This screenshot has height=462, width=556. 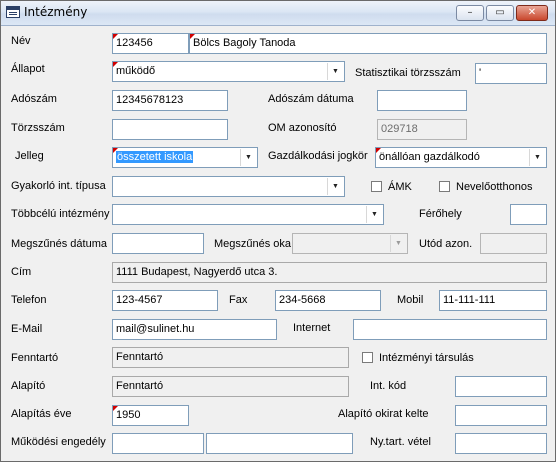 I want to click on founding-charter-date-field, so click(x=501, y=415).